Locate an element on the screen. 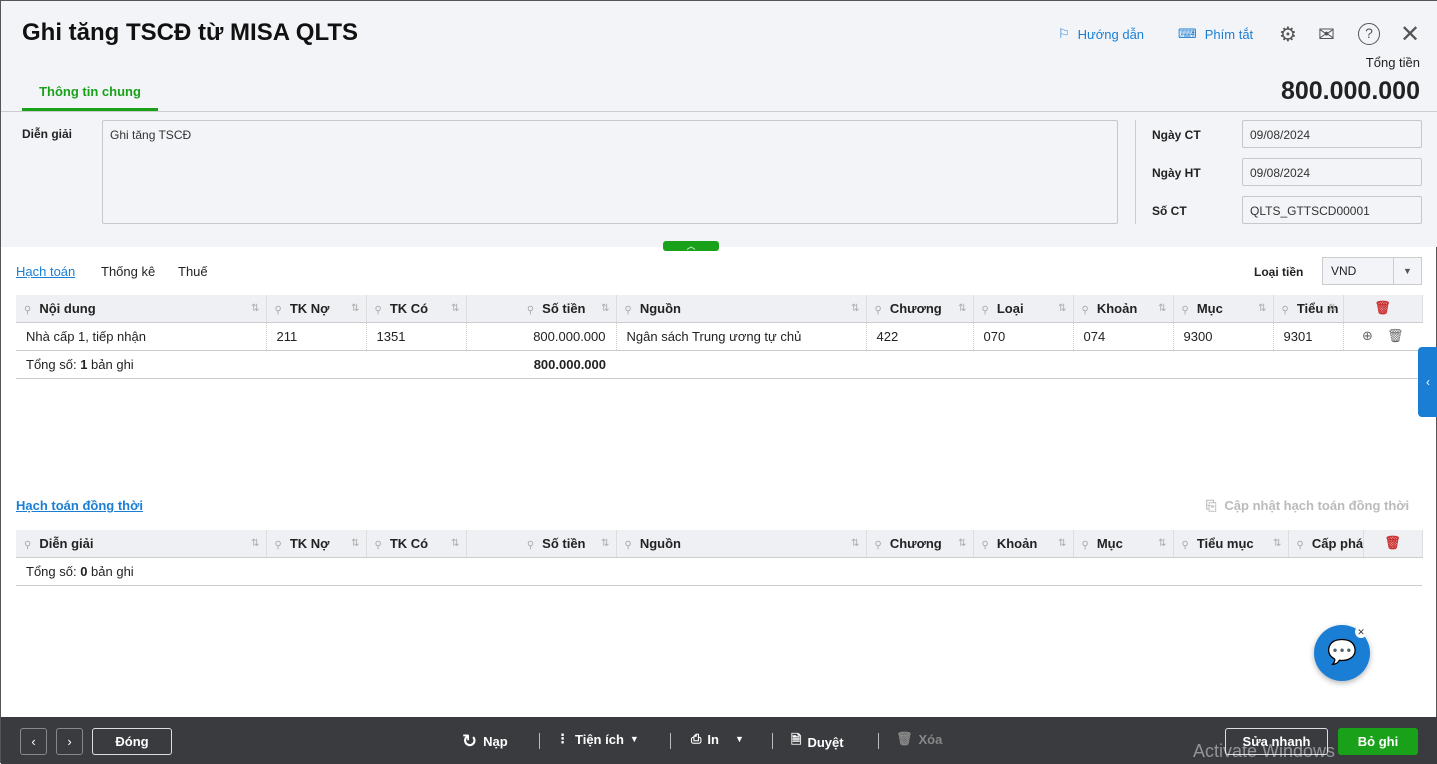 Image resolution: width=1437 pixels, height=764 pixels. table-cell: 422 is located at coordinates (920, 336).